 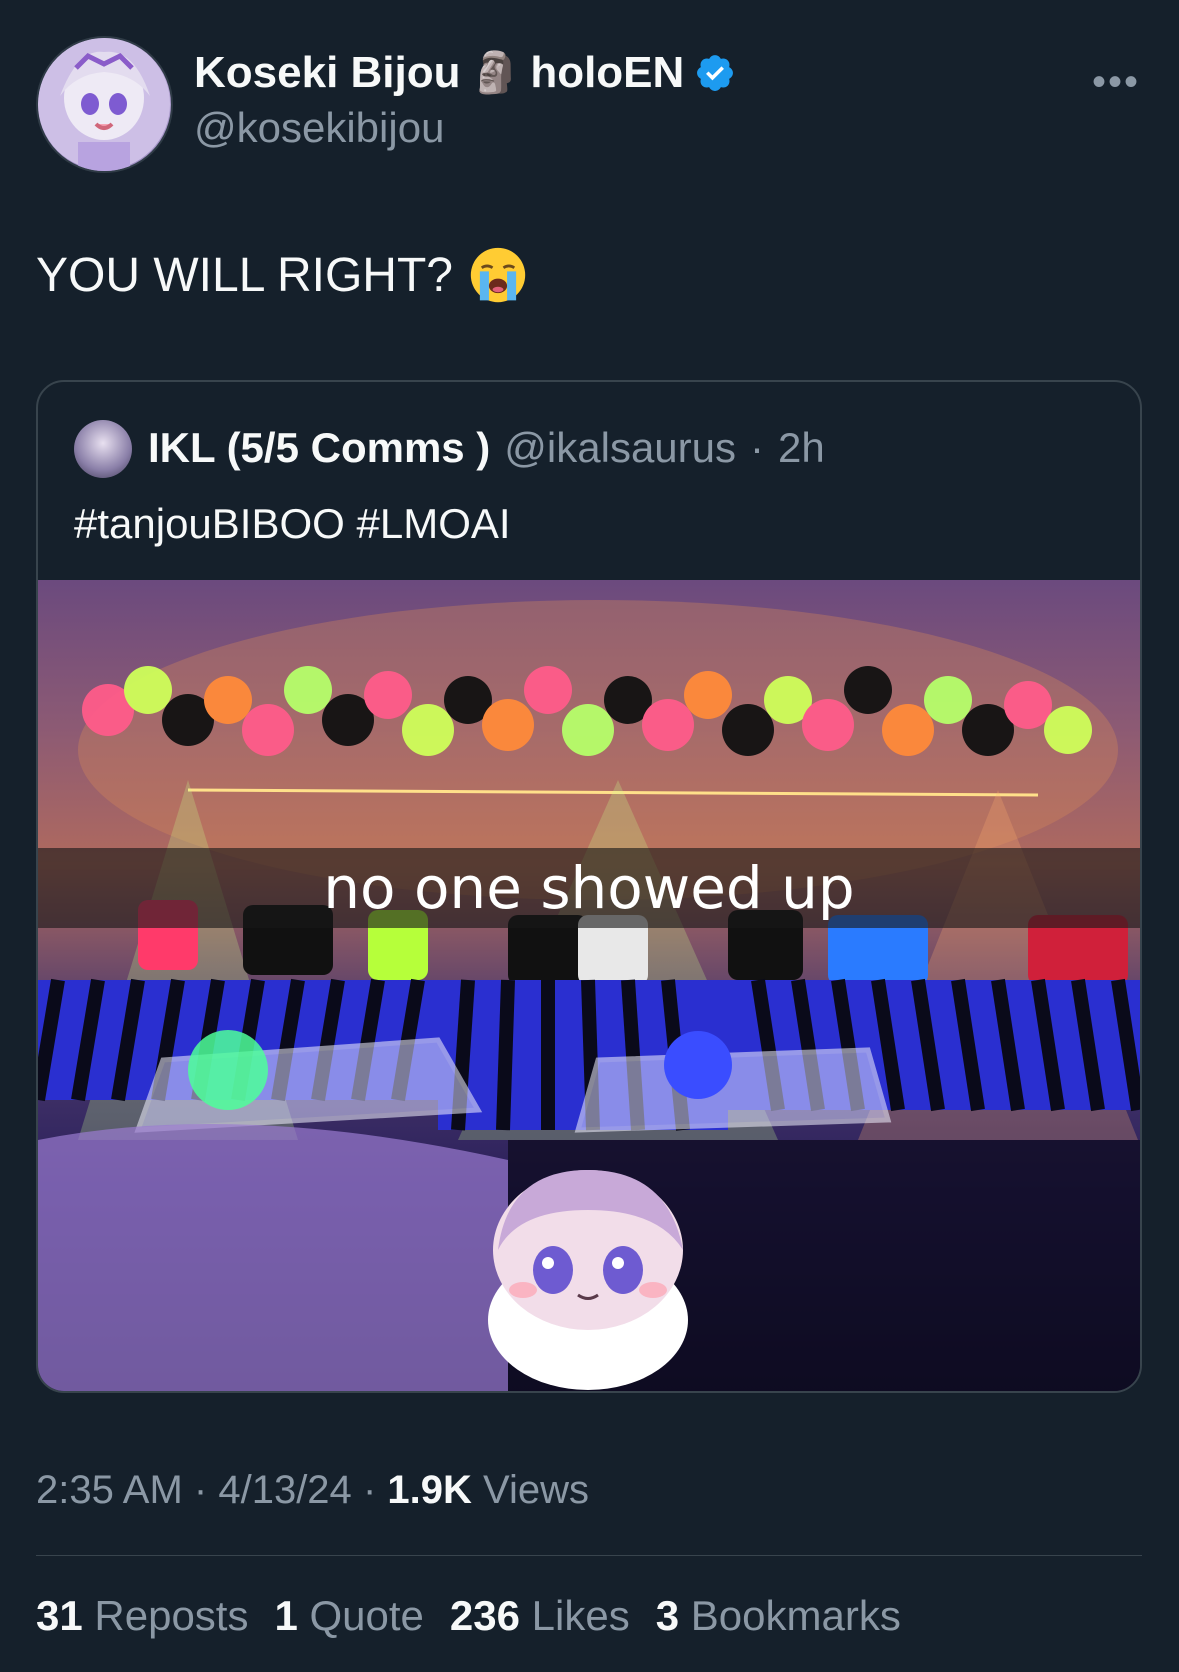 I want to click on author-handle: @kosekibijou, so click(x=319, y=128).